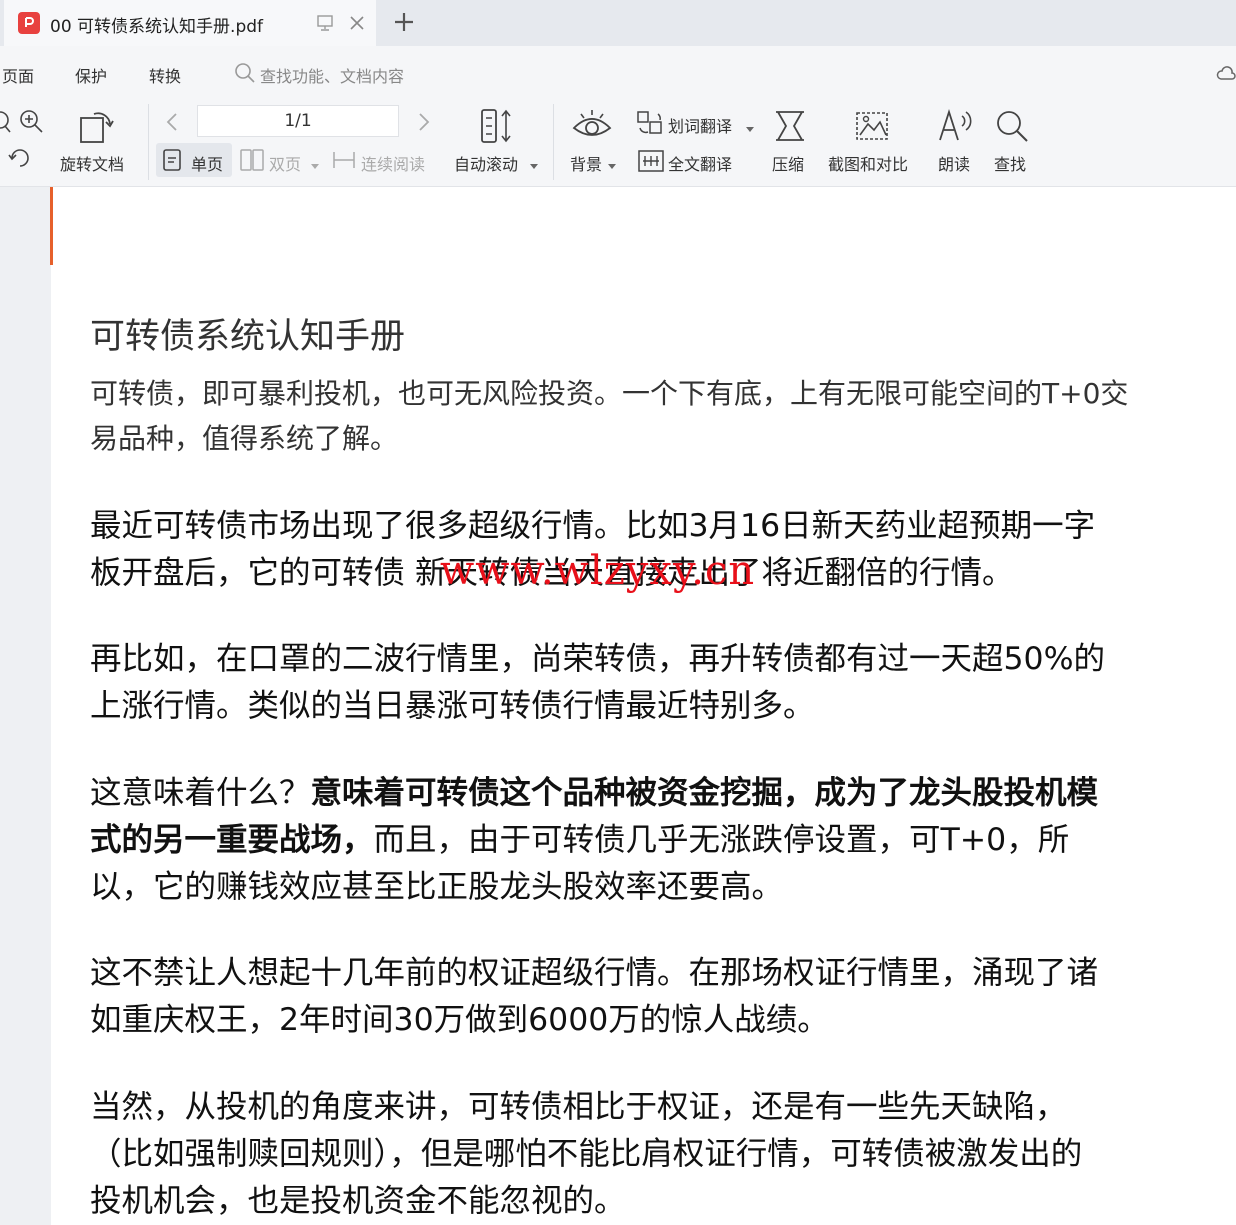  I want to click on word-translate-icon, so click(650, 125).